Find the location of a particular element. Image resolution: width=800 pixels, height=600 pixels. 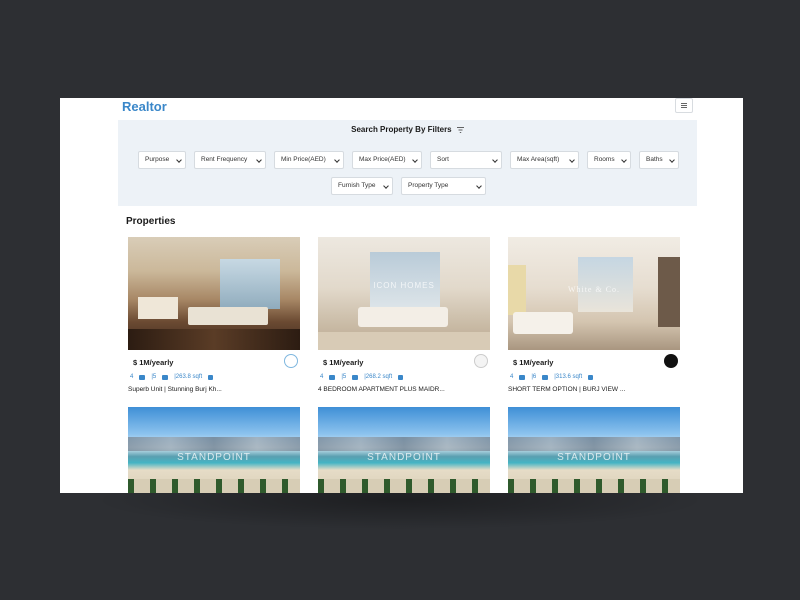

area-value: |313.6 sqft is located at coordinates (568, 377).